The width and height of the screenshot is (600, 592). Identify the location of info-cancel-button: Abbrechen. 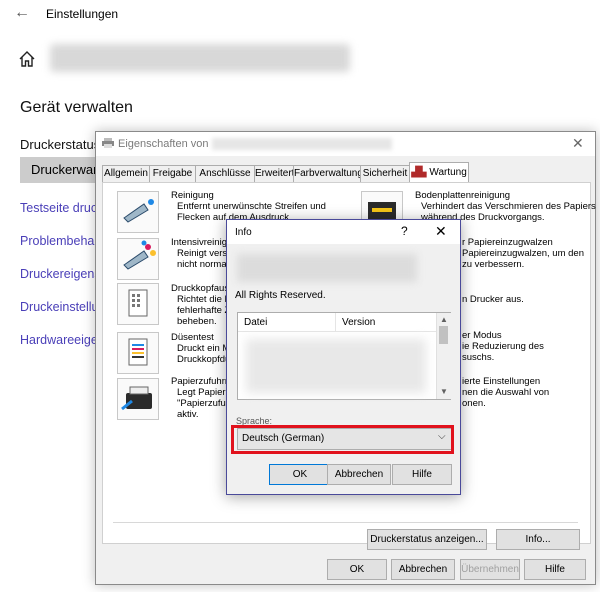
(359, 474).